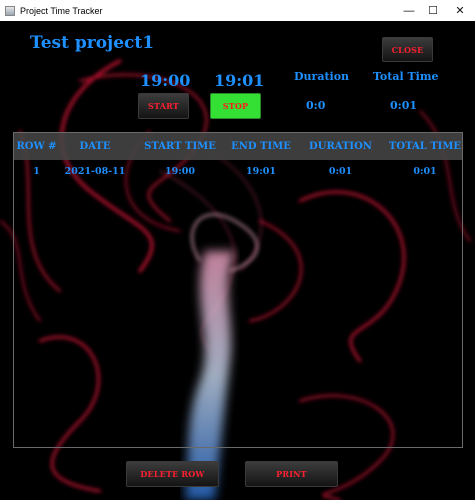  I want to click on column-header-end-time: END TIME, so click(261, 146).